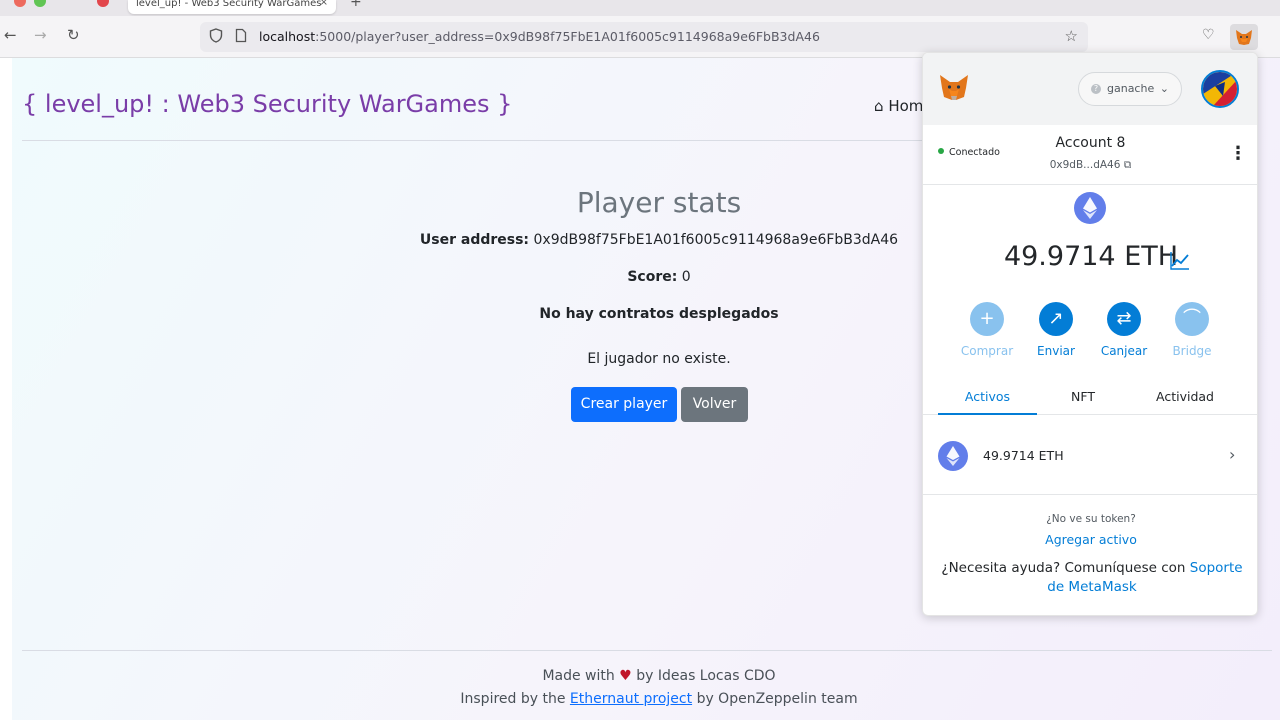 The image size is (1280, 720). I want to click on forward-icon: →, so click(40, 35).